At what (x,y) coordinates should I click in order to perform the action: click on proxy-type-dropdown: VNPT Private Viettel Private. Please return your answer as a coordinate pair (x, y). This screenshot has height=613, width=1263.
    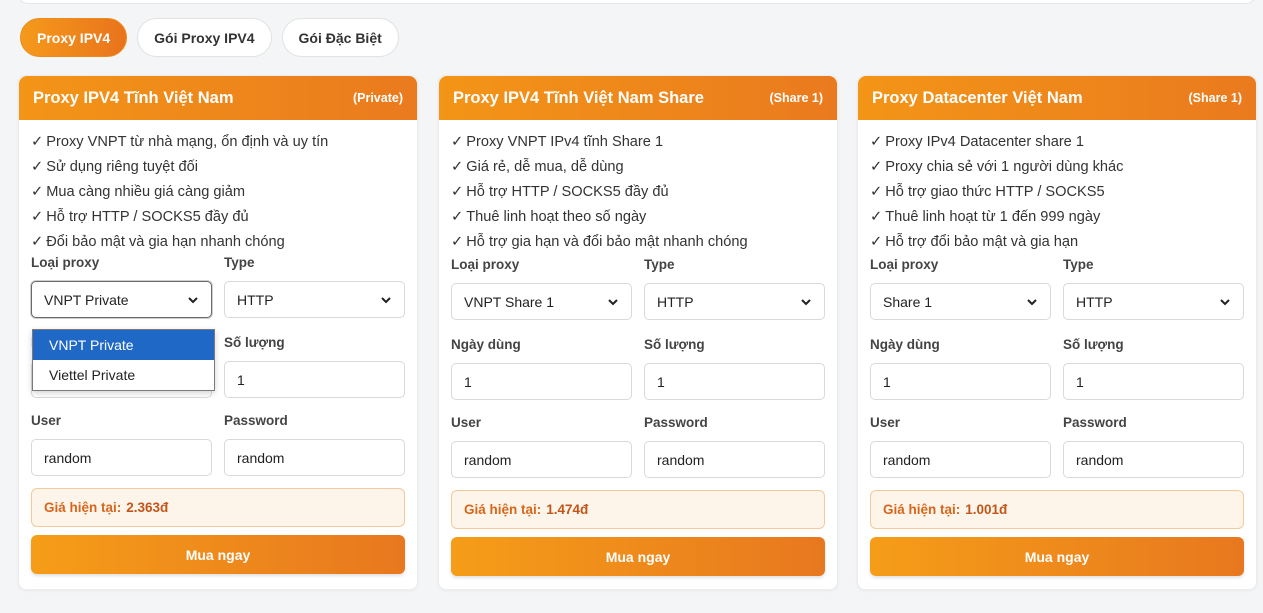
    Looking at the image, I should click on (123, 360).